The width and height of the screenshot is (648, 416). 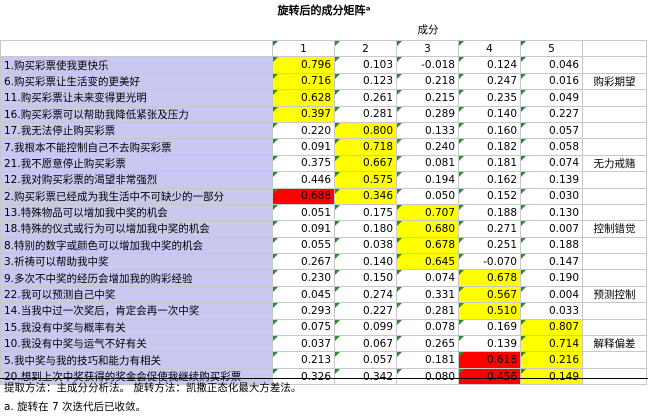 What do you see at coordinates (365, 114) in the screenshot?
I see `loading-cell-component-2: 0.281` at bounding box center [365, 114].